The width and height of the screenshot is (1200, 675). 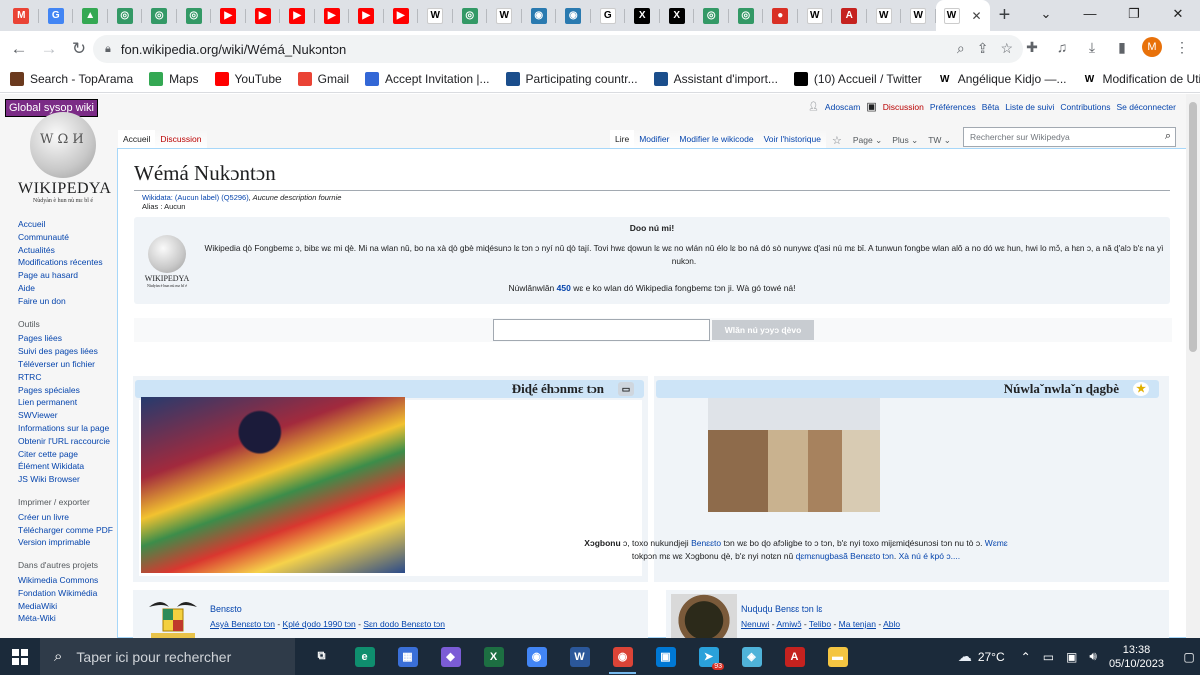 What do you see at coordinates (407, 656) in the screenshot?
I see `taskbar-app: ▦` at bounding box center [407, 656].